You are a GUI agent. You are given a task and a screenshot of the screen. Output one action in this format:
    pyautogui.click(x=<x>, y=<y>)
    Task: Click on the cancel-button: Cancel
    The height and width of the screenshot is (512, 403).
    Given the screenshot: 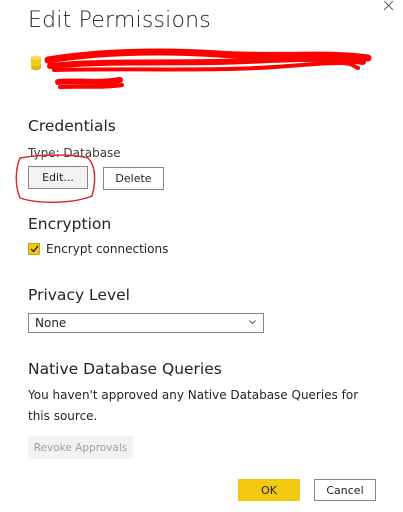 What is the action you would take?
    pyautogui.click(x=345, y=490)
    